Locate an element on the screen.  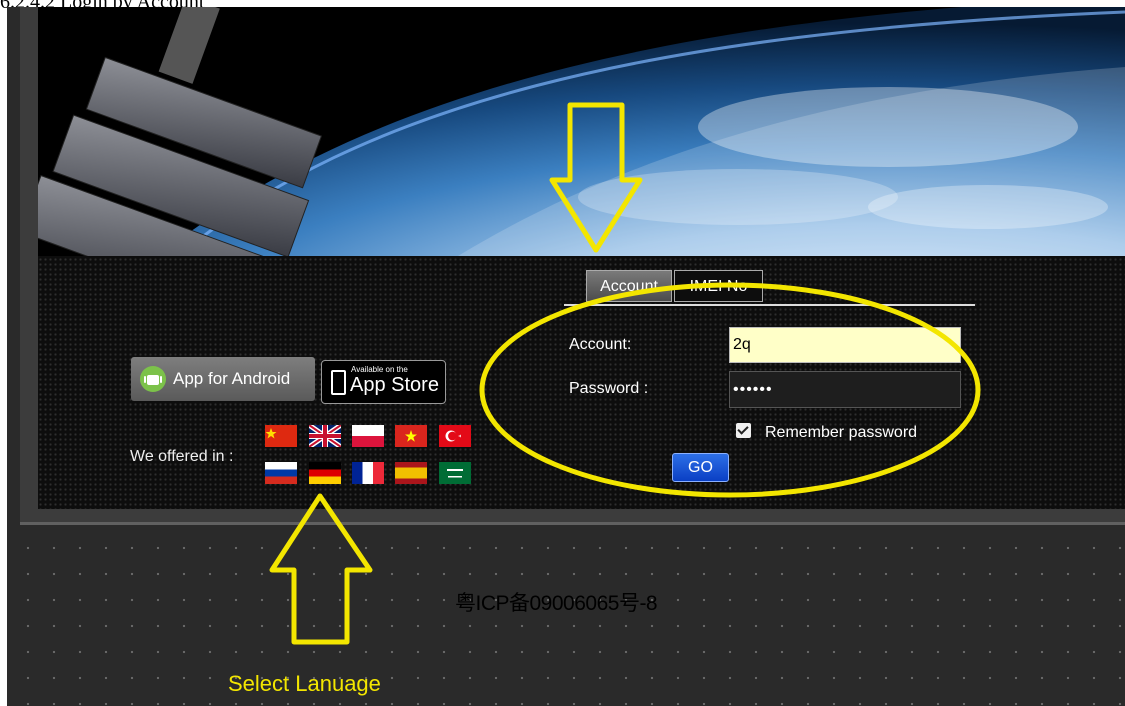
login-form-highlight-ellipse is located at coordinates (730, 390).